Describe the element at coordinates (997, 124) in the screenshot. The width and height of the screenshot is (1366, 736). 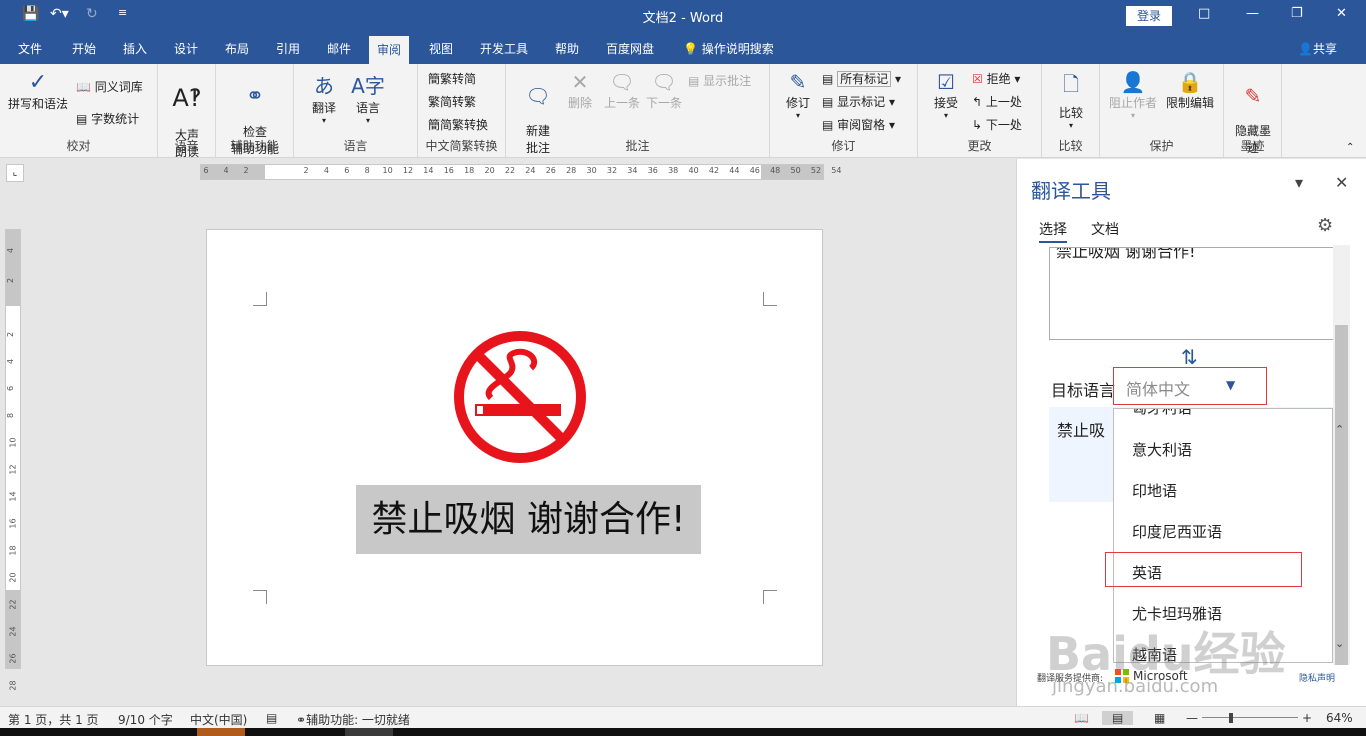
I see `next-change-button: ↳ 下一处` at that location.